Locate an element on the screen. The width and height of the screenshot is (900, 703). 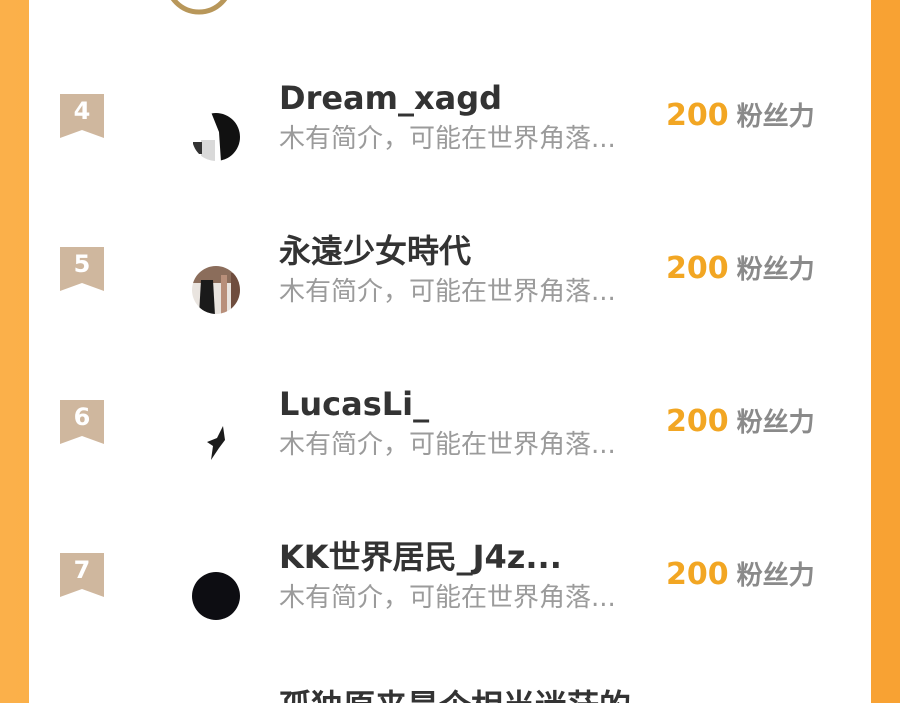
user-name: LucasLi_ is located at coordinates (354, 404).